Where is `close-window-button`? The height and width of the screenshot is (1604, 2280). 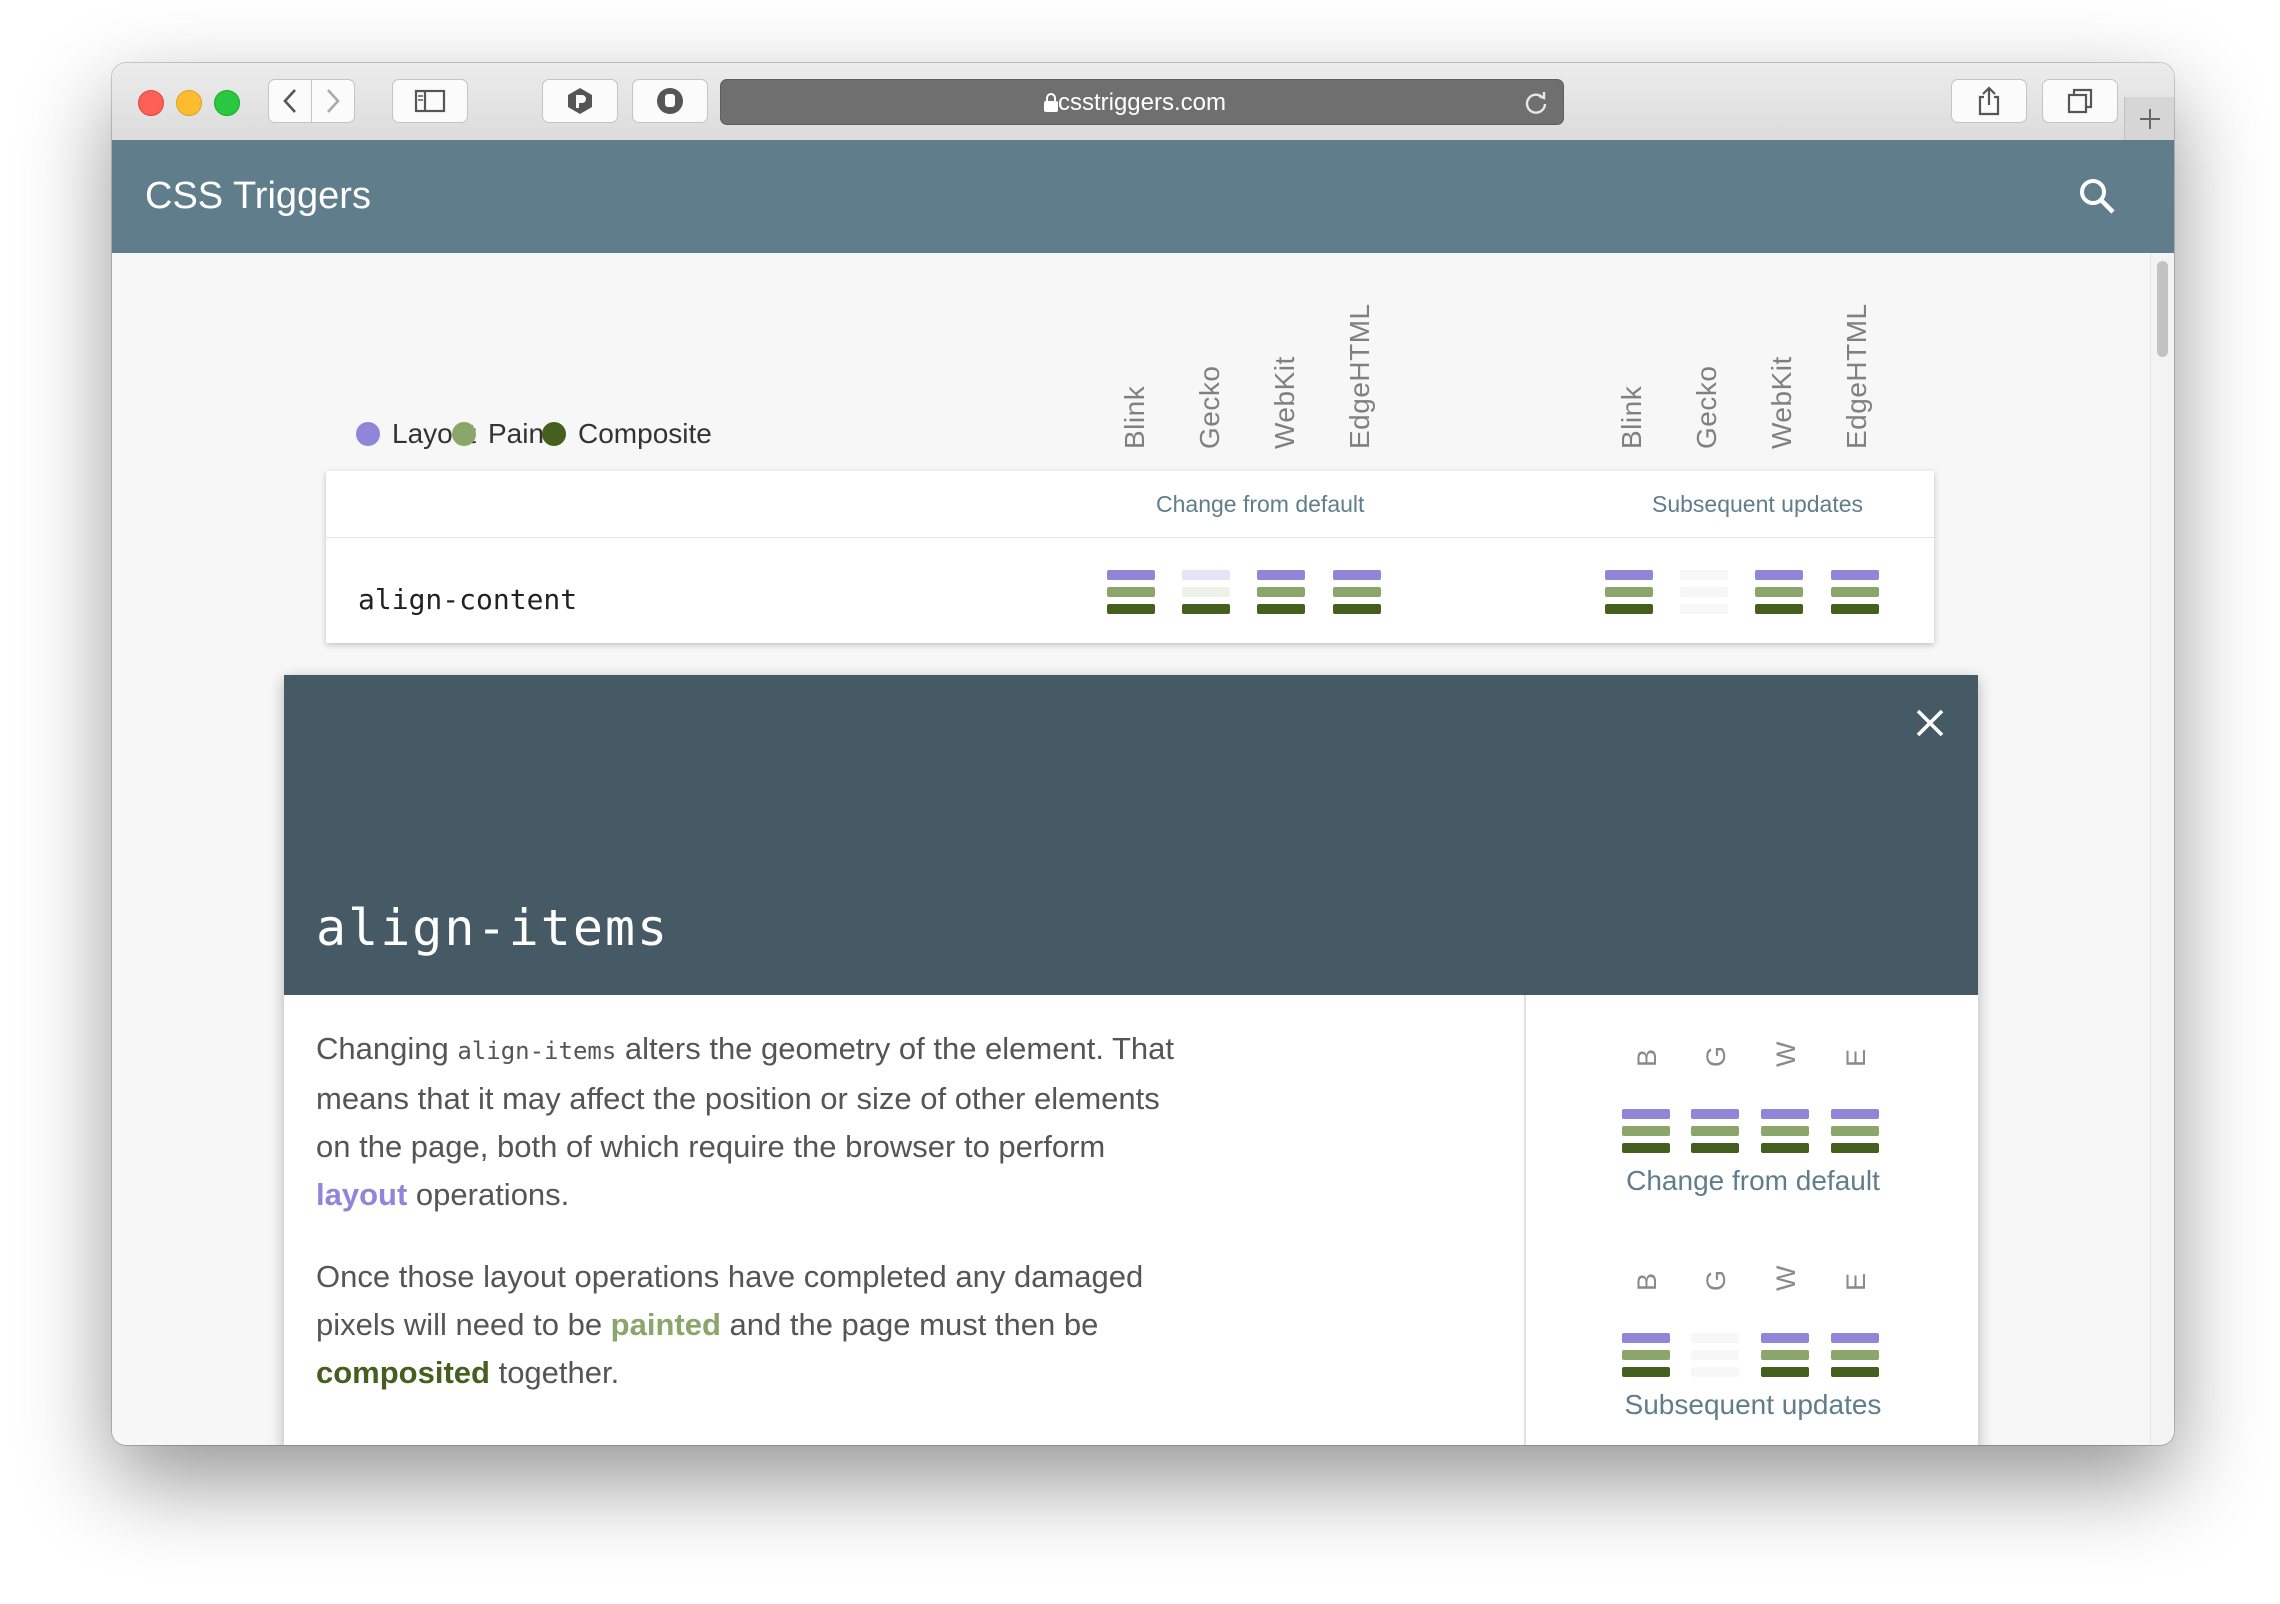 close-window-button is located at coordinates (151, 103).